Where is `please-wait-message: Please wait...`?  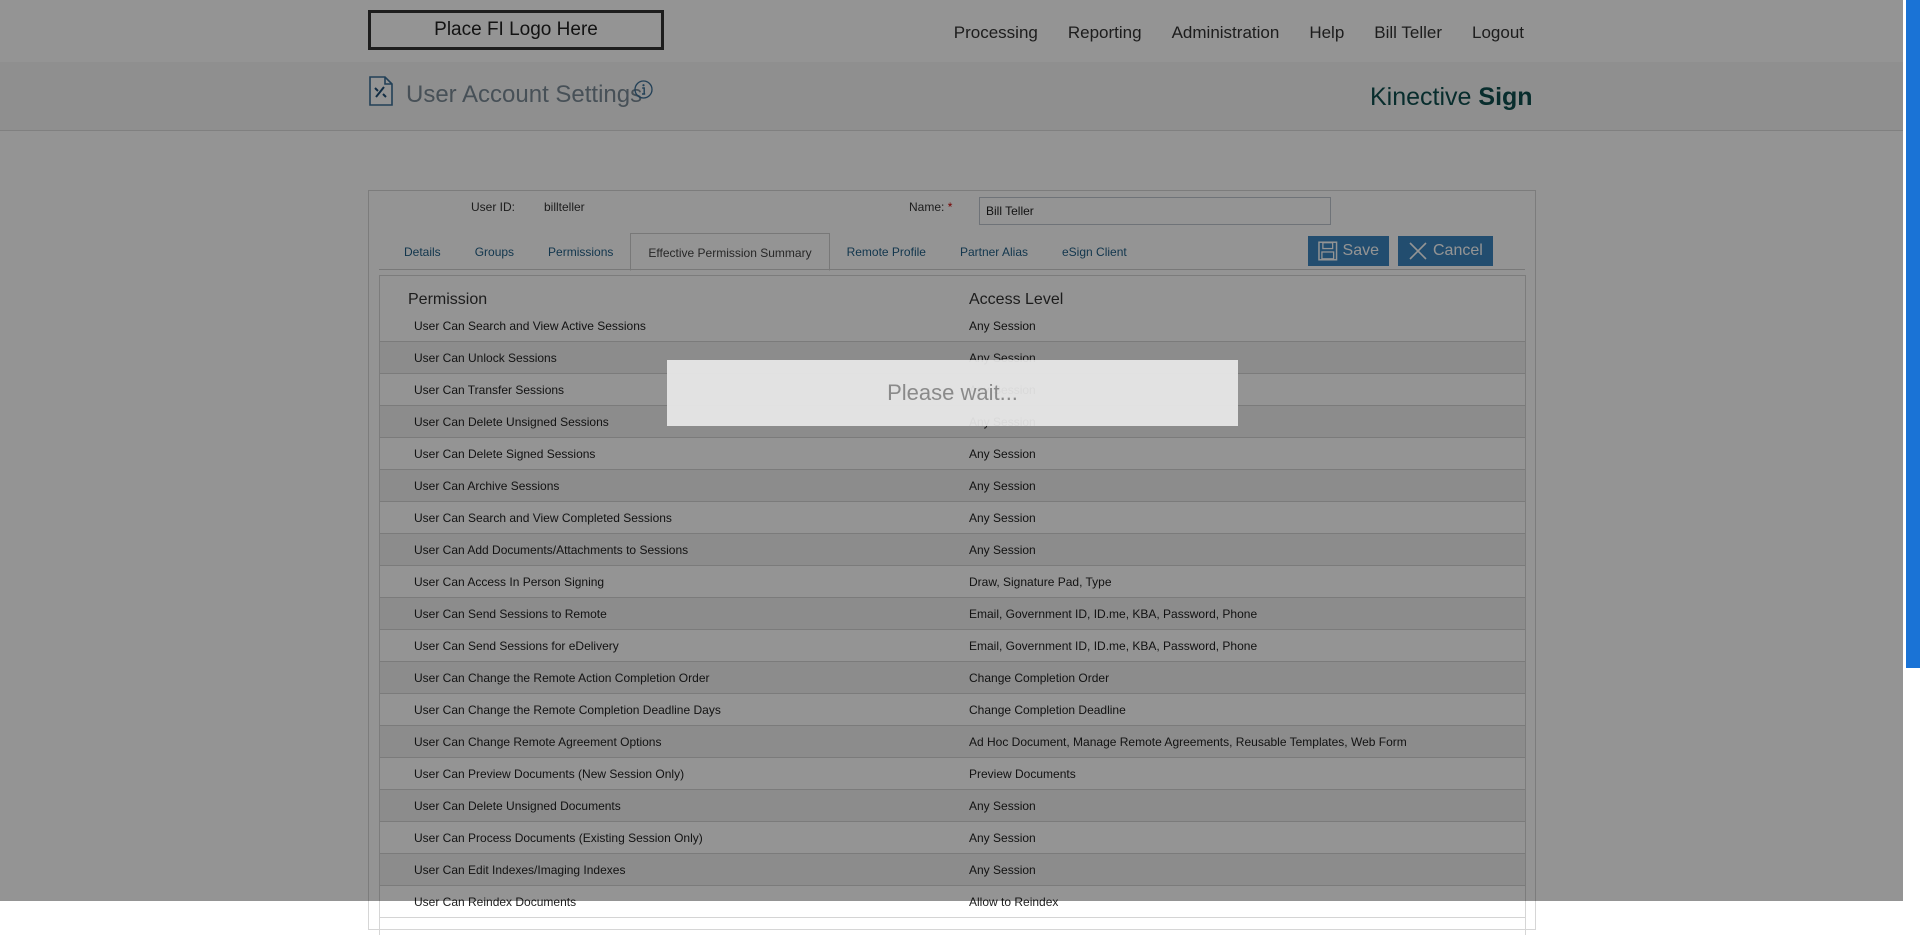 please-wait-message: Please wait... is located at coordinates (952, 392).